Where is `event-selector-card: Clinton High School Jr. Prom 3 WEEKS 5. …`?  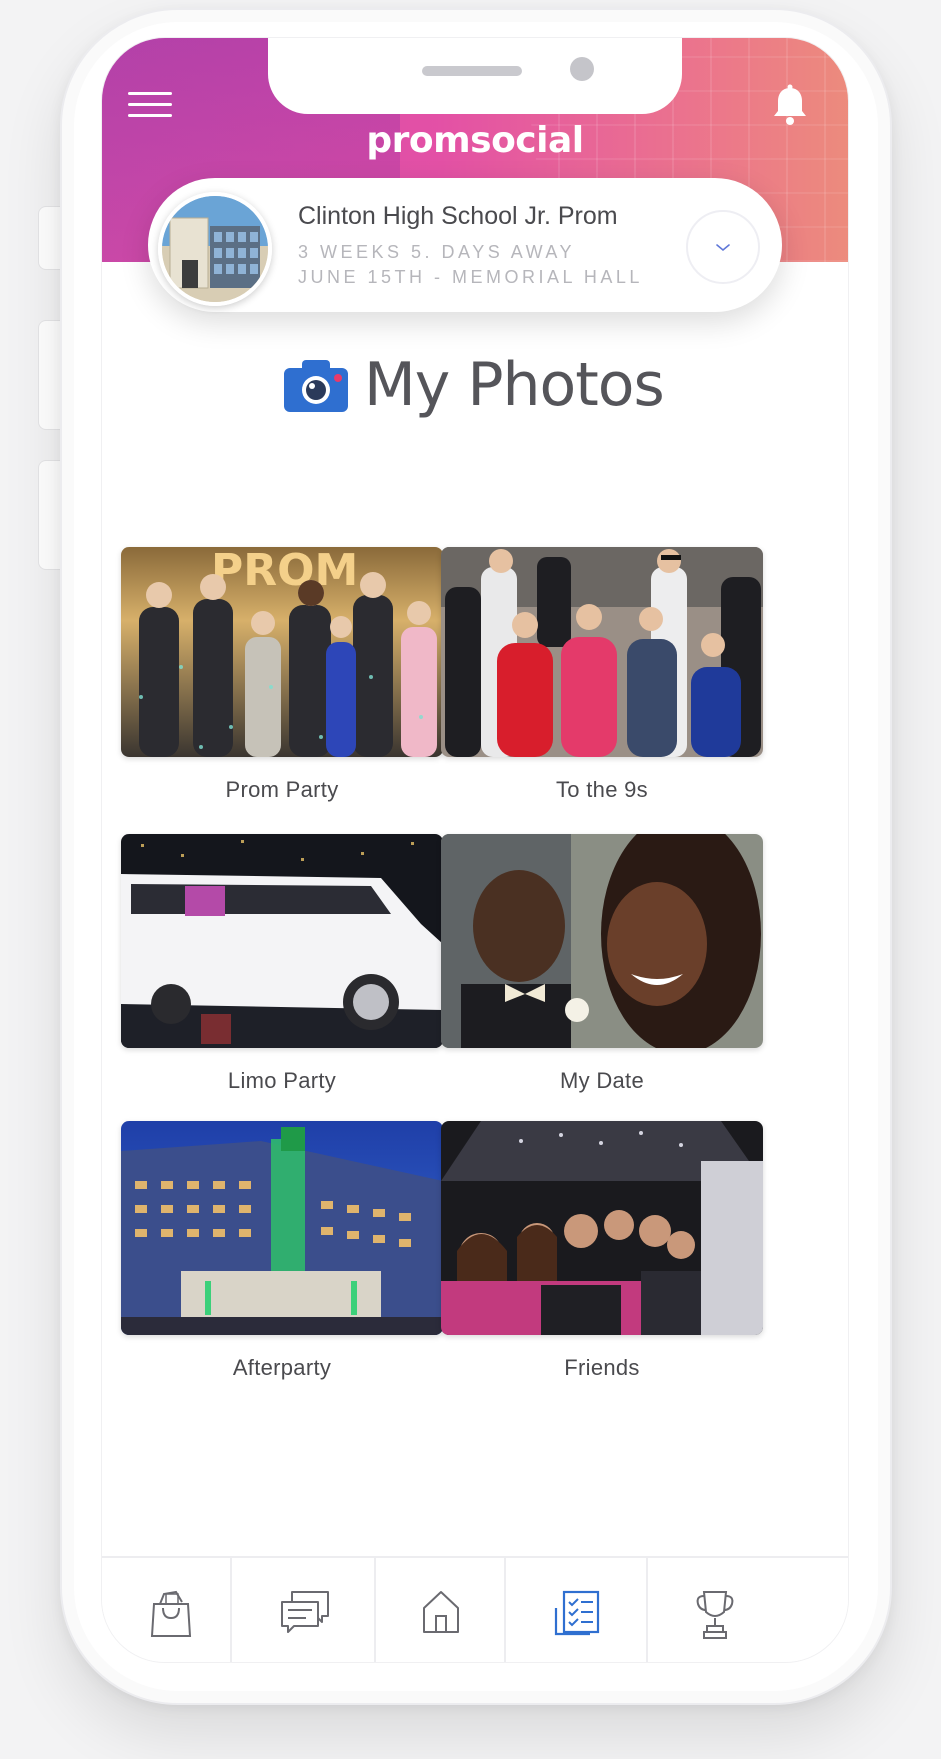 event-selector-card: Clinton High School Jr. Prom 3 WEEKS 5. … is located at coordinates (465, 245).